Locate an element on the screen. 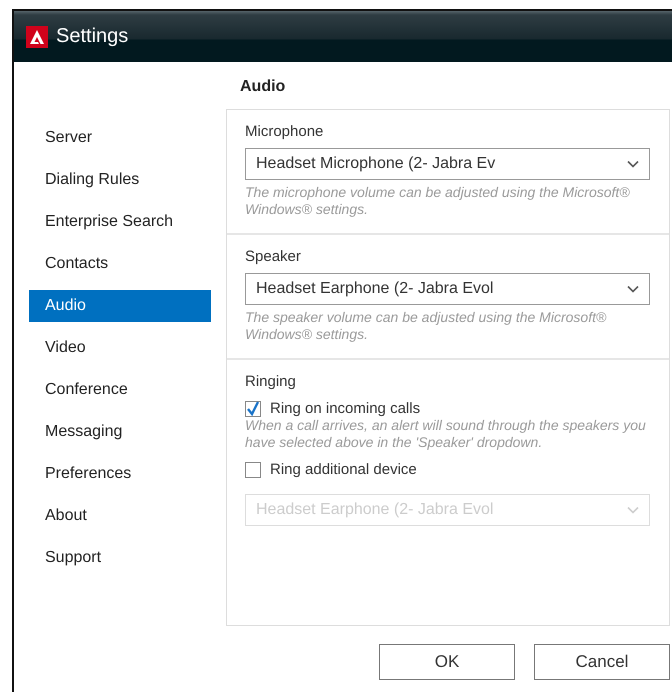  sidebar-item: Contacts is located at coordinates (120, 264).